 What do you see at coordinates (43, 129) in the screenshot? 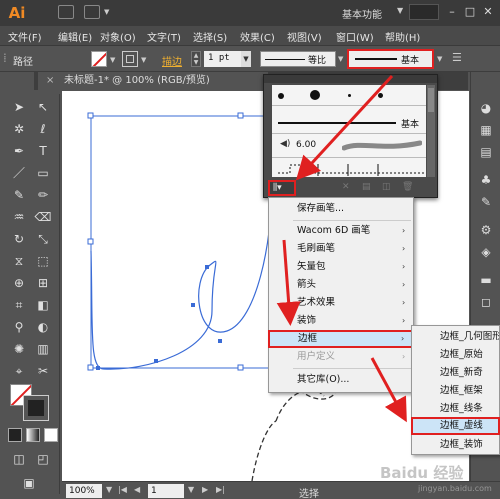
I see `lasso-tool-icon: ℓ` at bounding box center [43, 129].